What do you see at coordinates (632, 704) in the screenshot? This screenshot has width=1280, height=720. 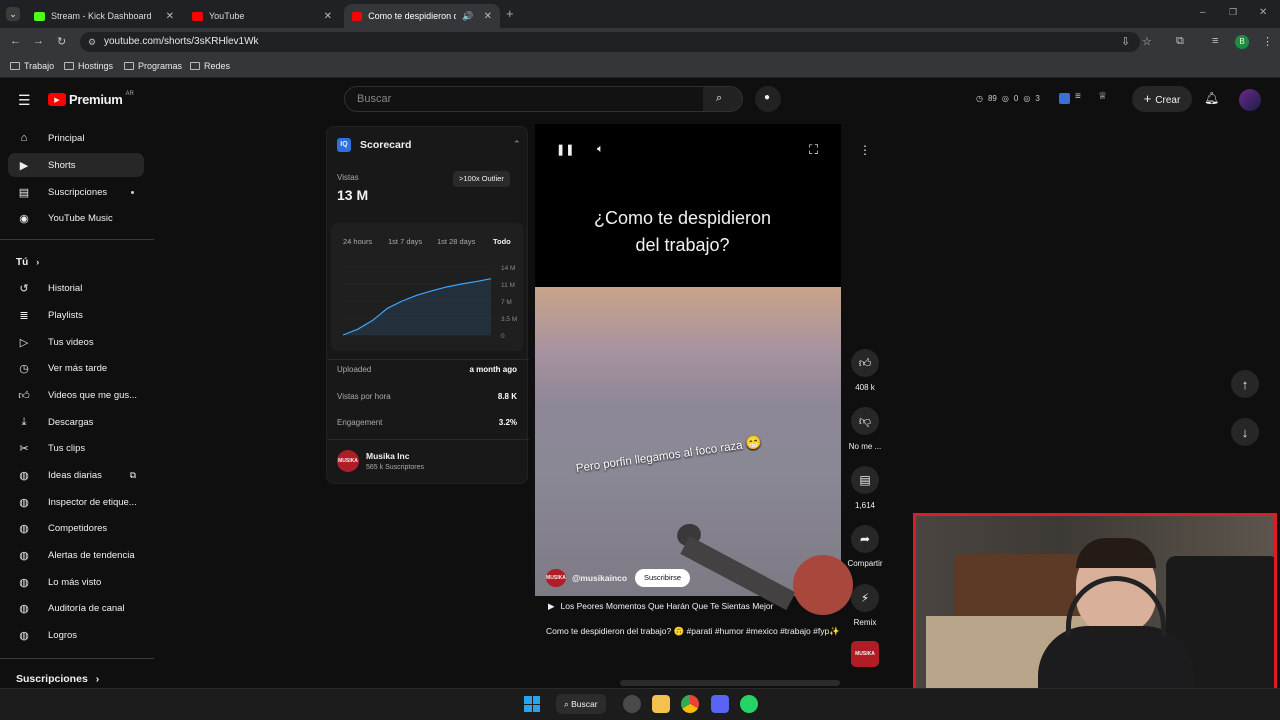 I see `taskbar-app-icon` at bounding box center [632, 704].